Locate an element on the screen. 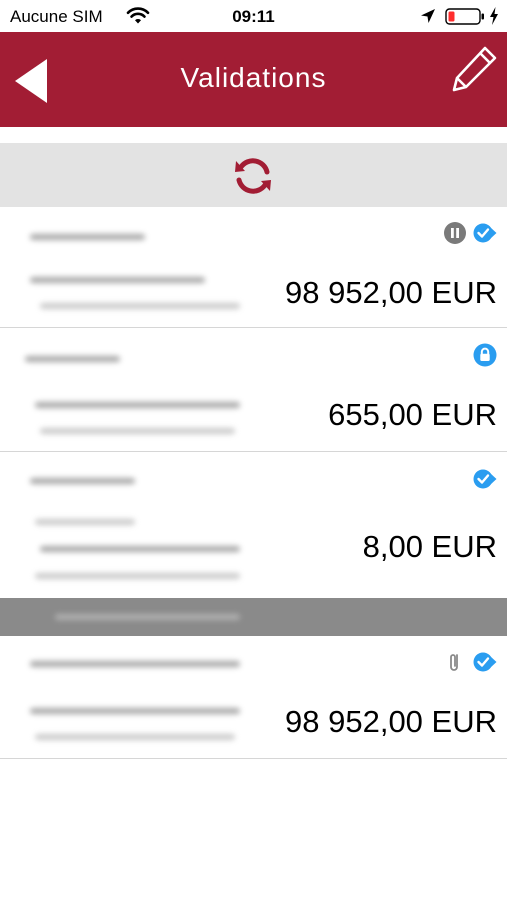  lock-icon is located at coordinates (485, 355).